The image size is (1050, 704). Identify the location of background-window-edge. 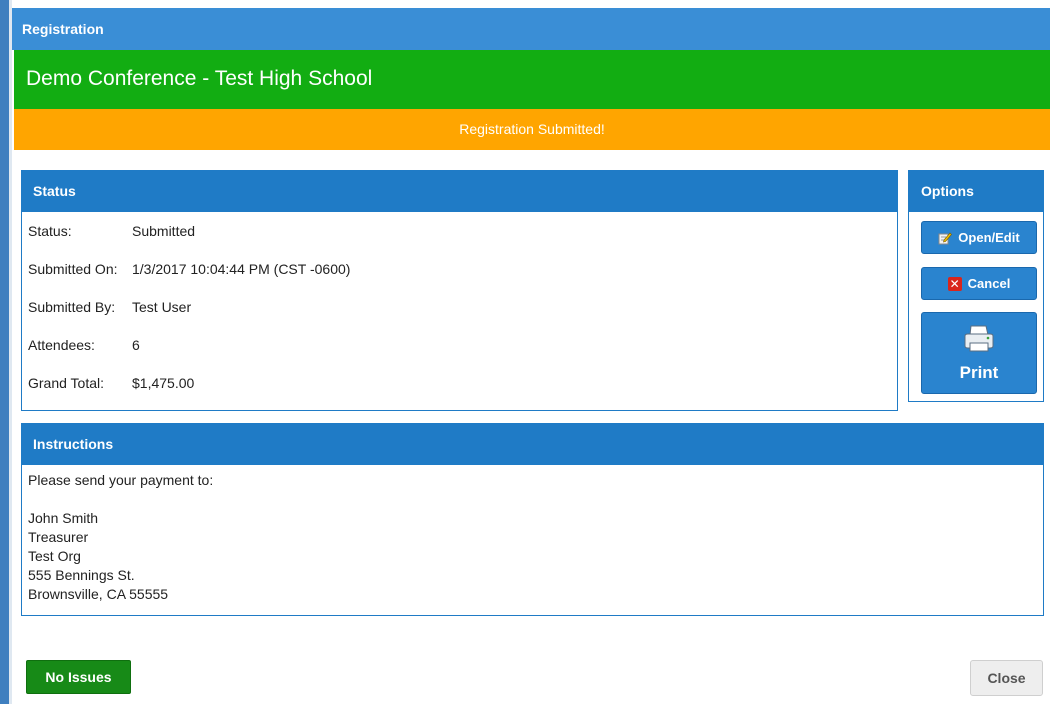
(6, 352).